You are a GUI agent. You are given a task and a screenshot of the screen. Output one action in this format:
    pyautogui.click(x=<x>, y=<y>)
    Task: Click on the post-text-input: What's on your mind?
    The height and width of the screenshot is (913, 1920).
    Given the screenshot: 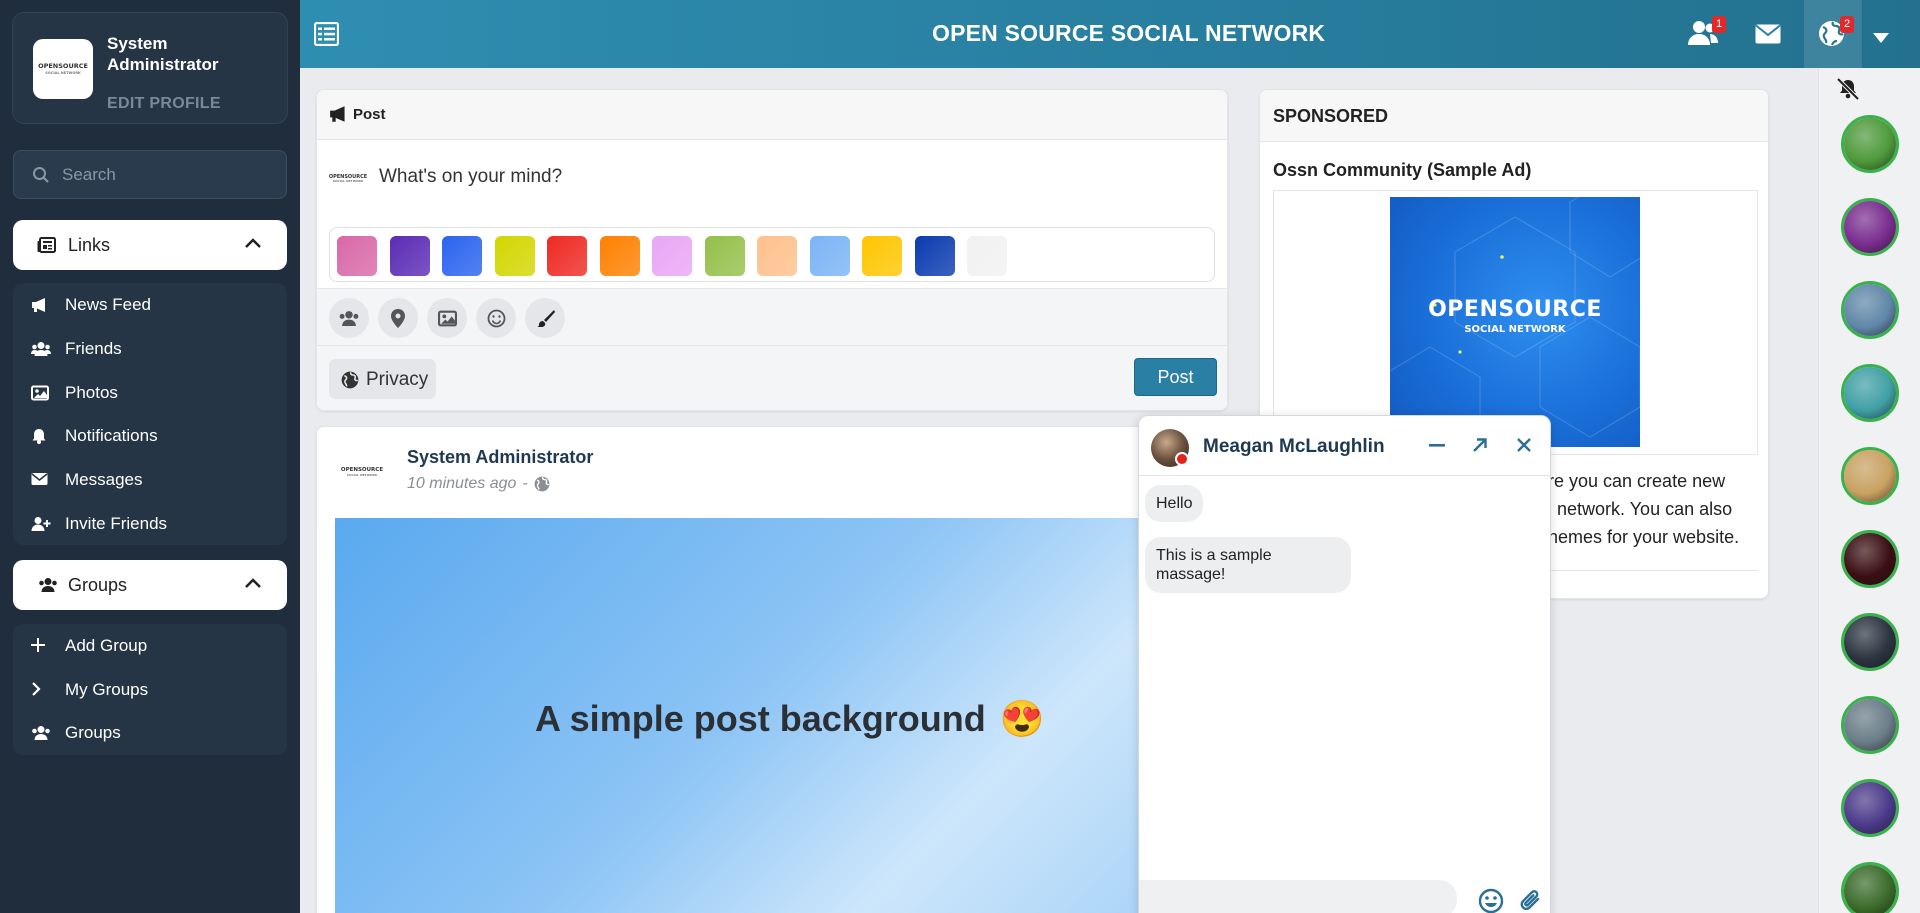 What is the action you would take?
    pyautogui.click(x=470, y=177)
    